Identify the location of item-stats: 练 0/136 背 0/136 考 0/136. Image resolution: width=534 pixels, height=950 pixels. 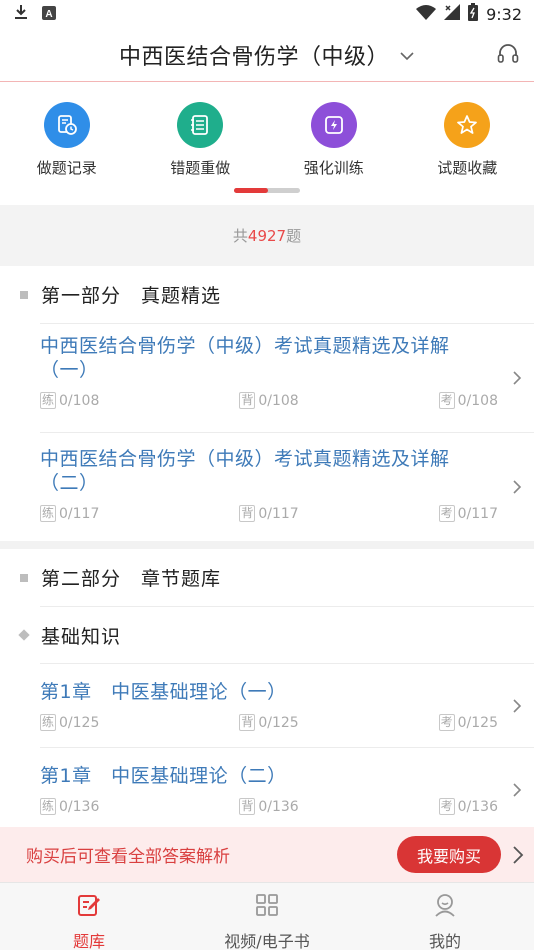
(269, 806).